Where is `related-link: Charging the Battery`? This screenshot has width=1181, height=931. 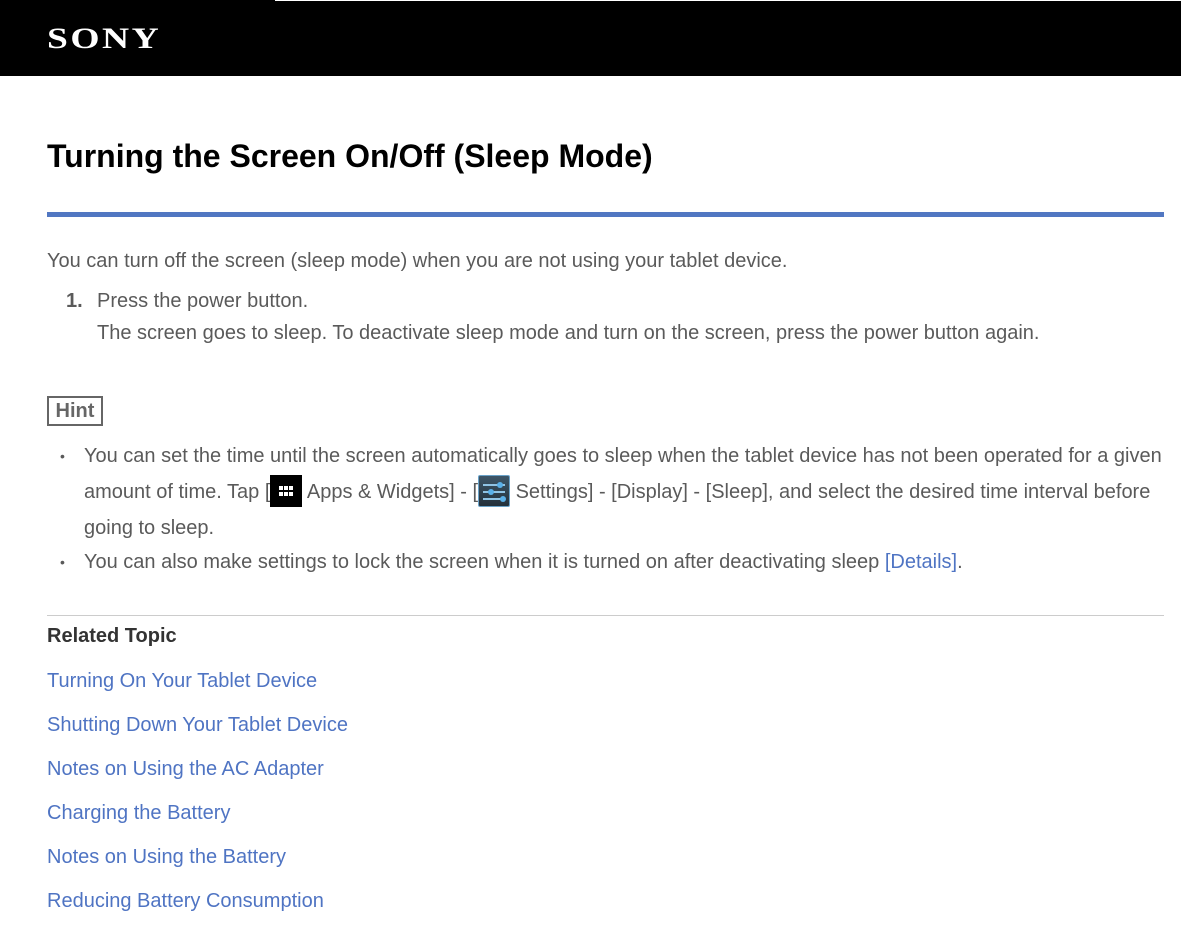
related-link: Charging the Battery is located at coordinates (197, 821).